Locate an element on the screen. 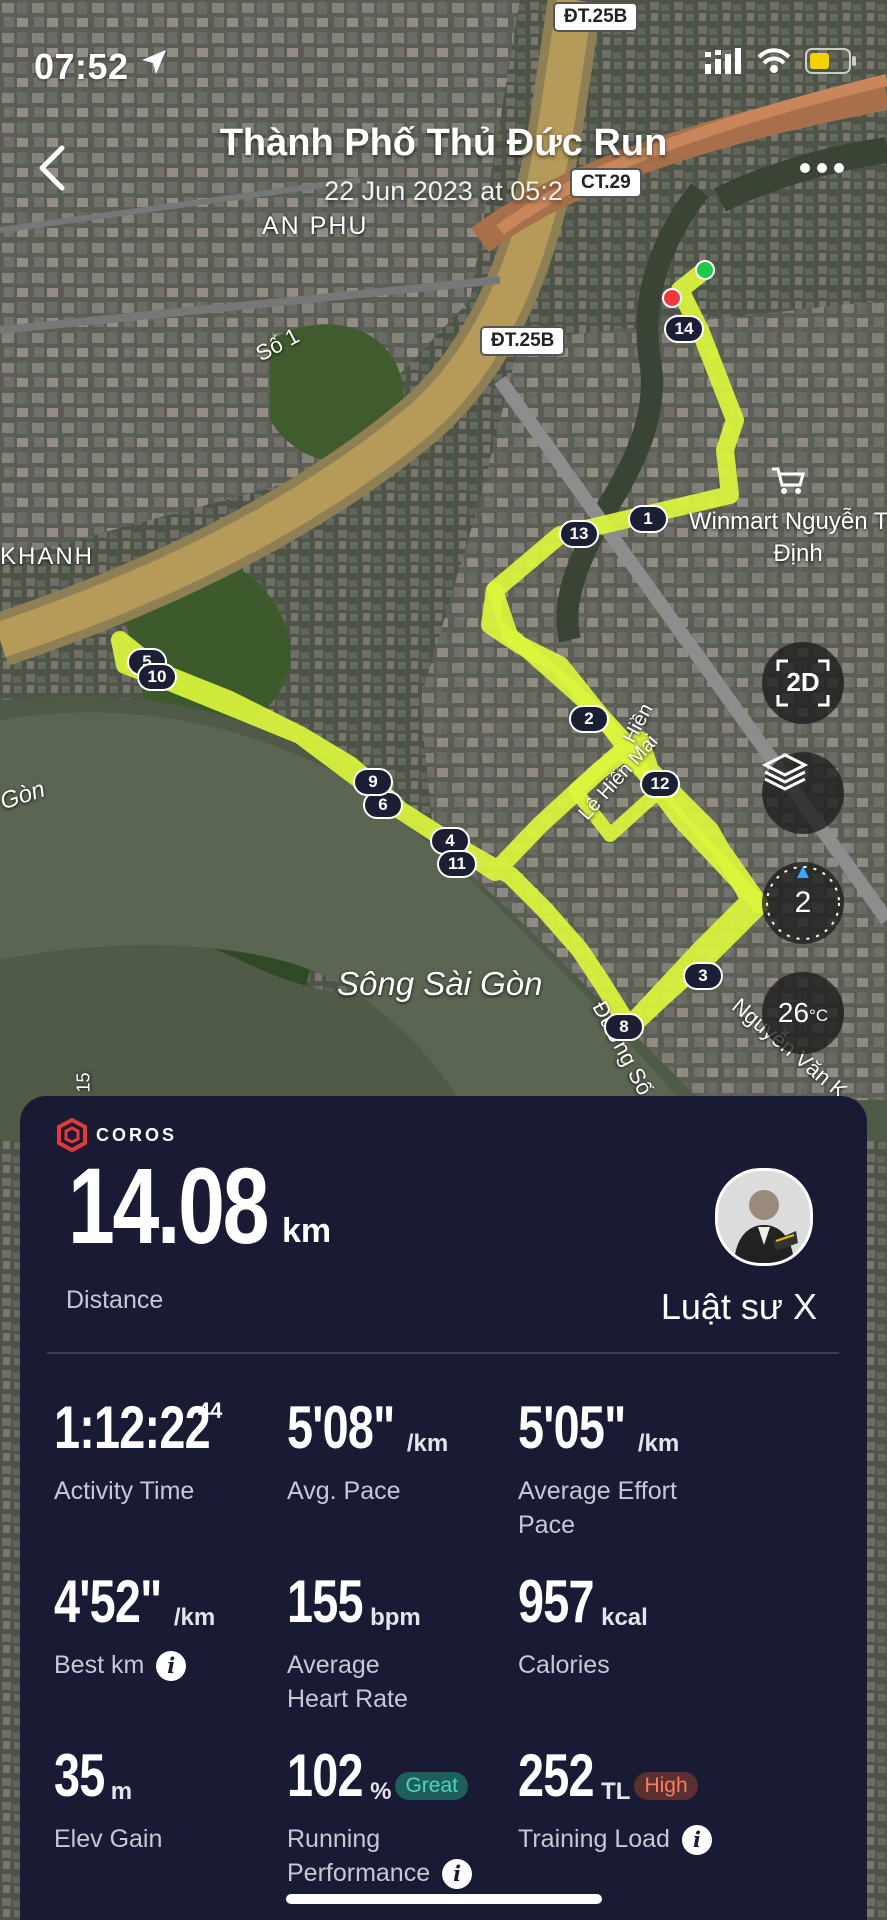 This screenshot has width=887, height=1920. metric-value: 155 is located at coordinates (325, 1601).